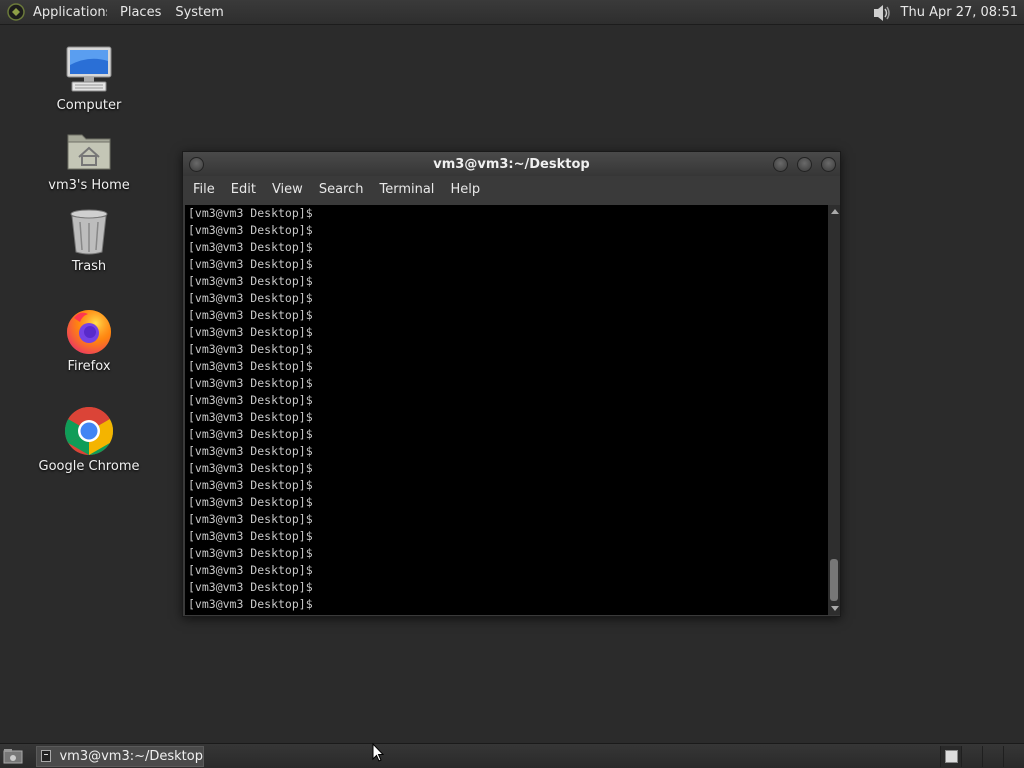 This screenshot has width=1024, height=768. I want to click on desktop-icon-trash: Trash, so click(89, 241).